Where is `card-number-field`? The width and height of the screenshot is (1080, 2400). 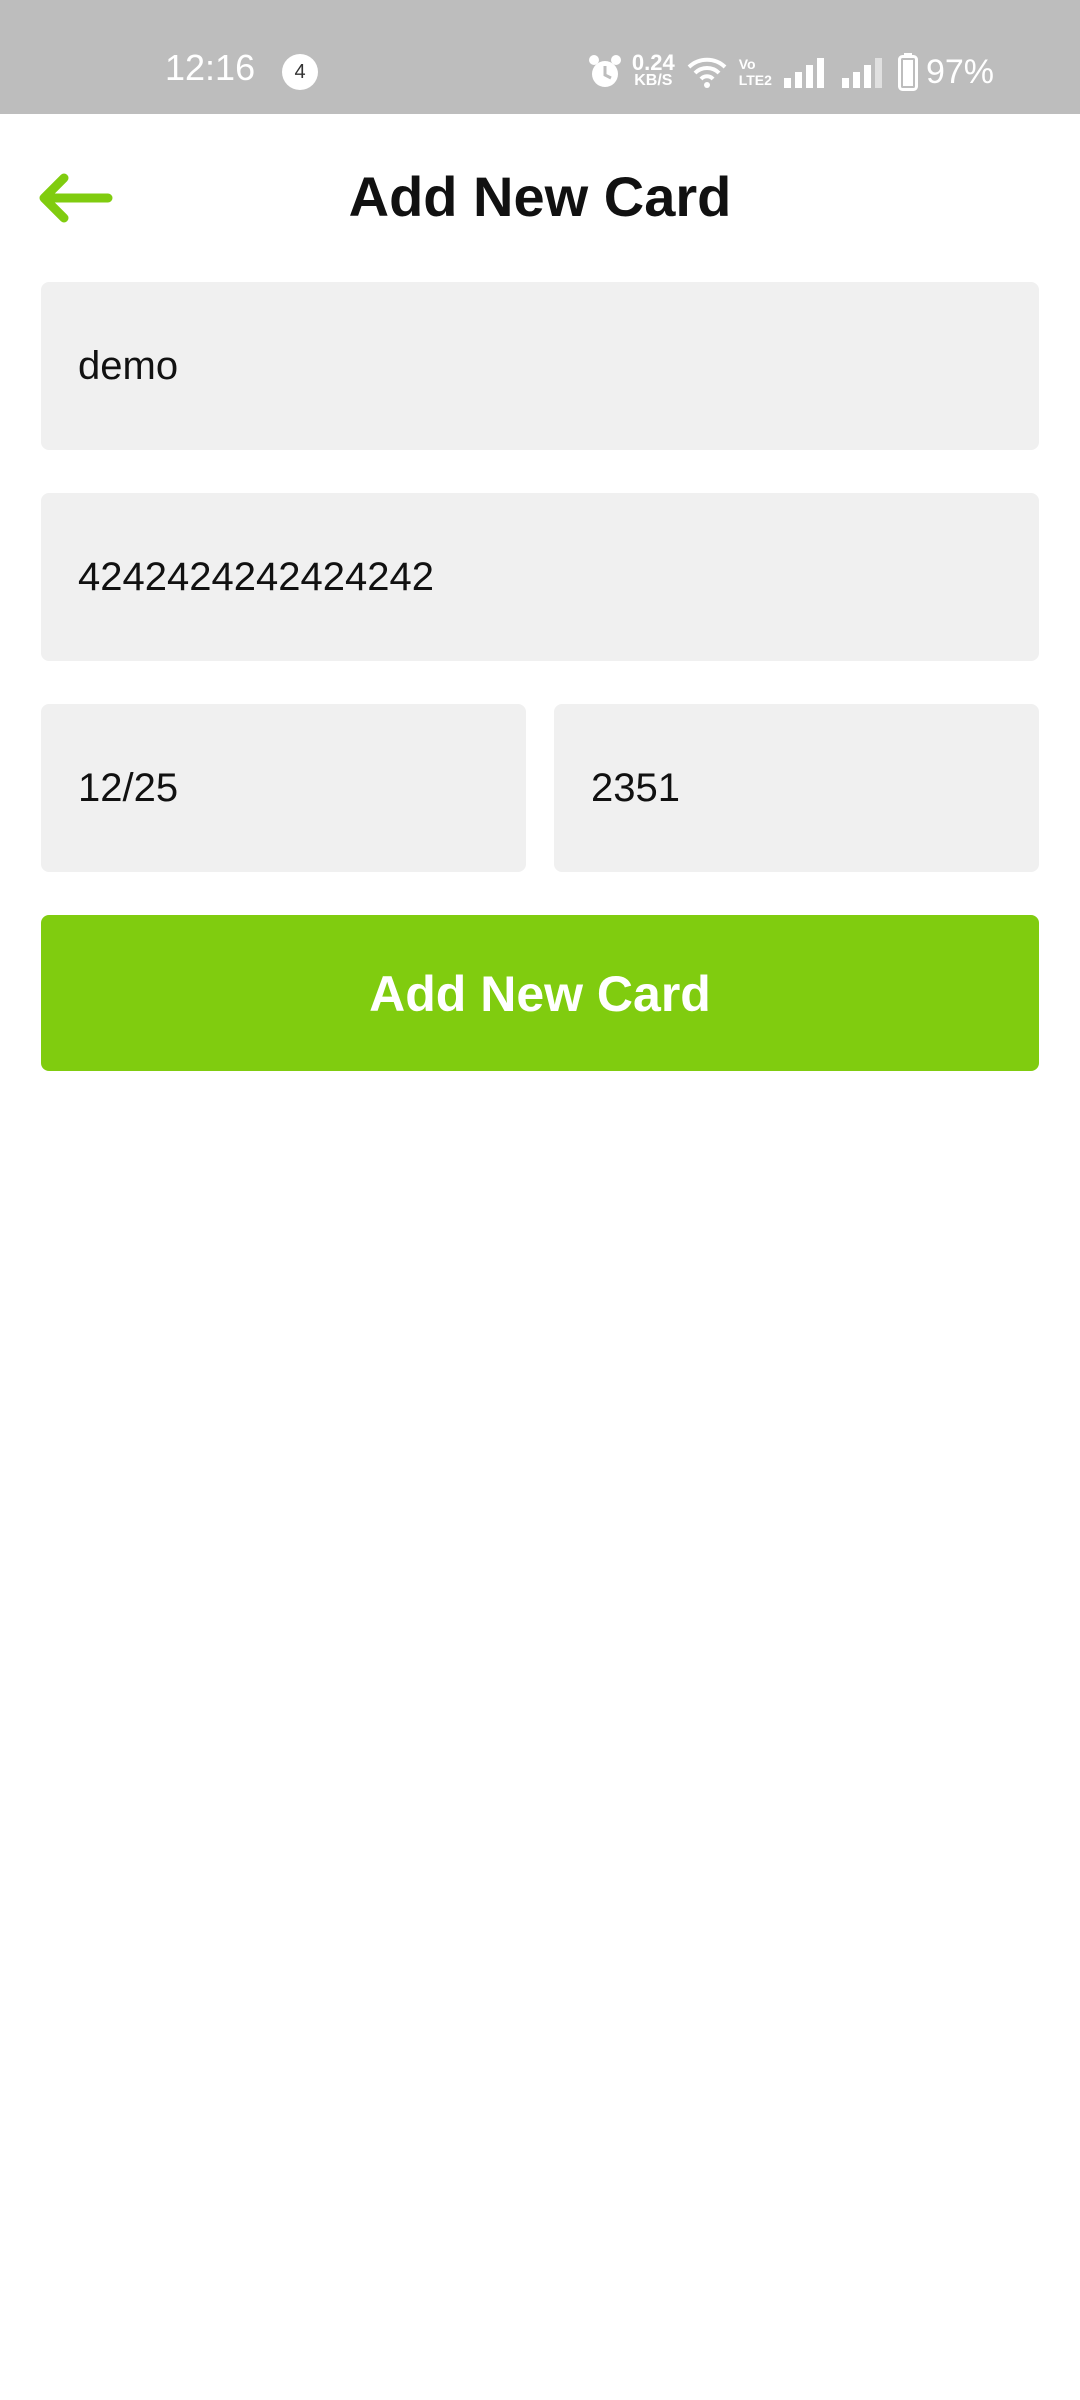 card-number-field is located at coordinates (540, 577).